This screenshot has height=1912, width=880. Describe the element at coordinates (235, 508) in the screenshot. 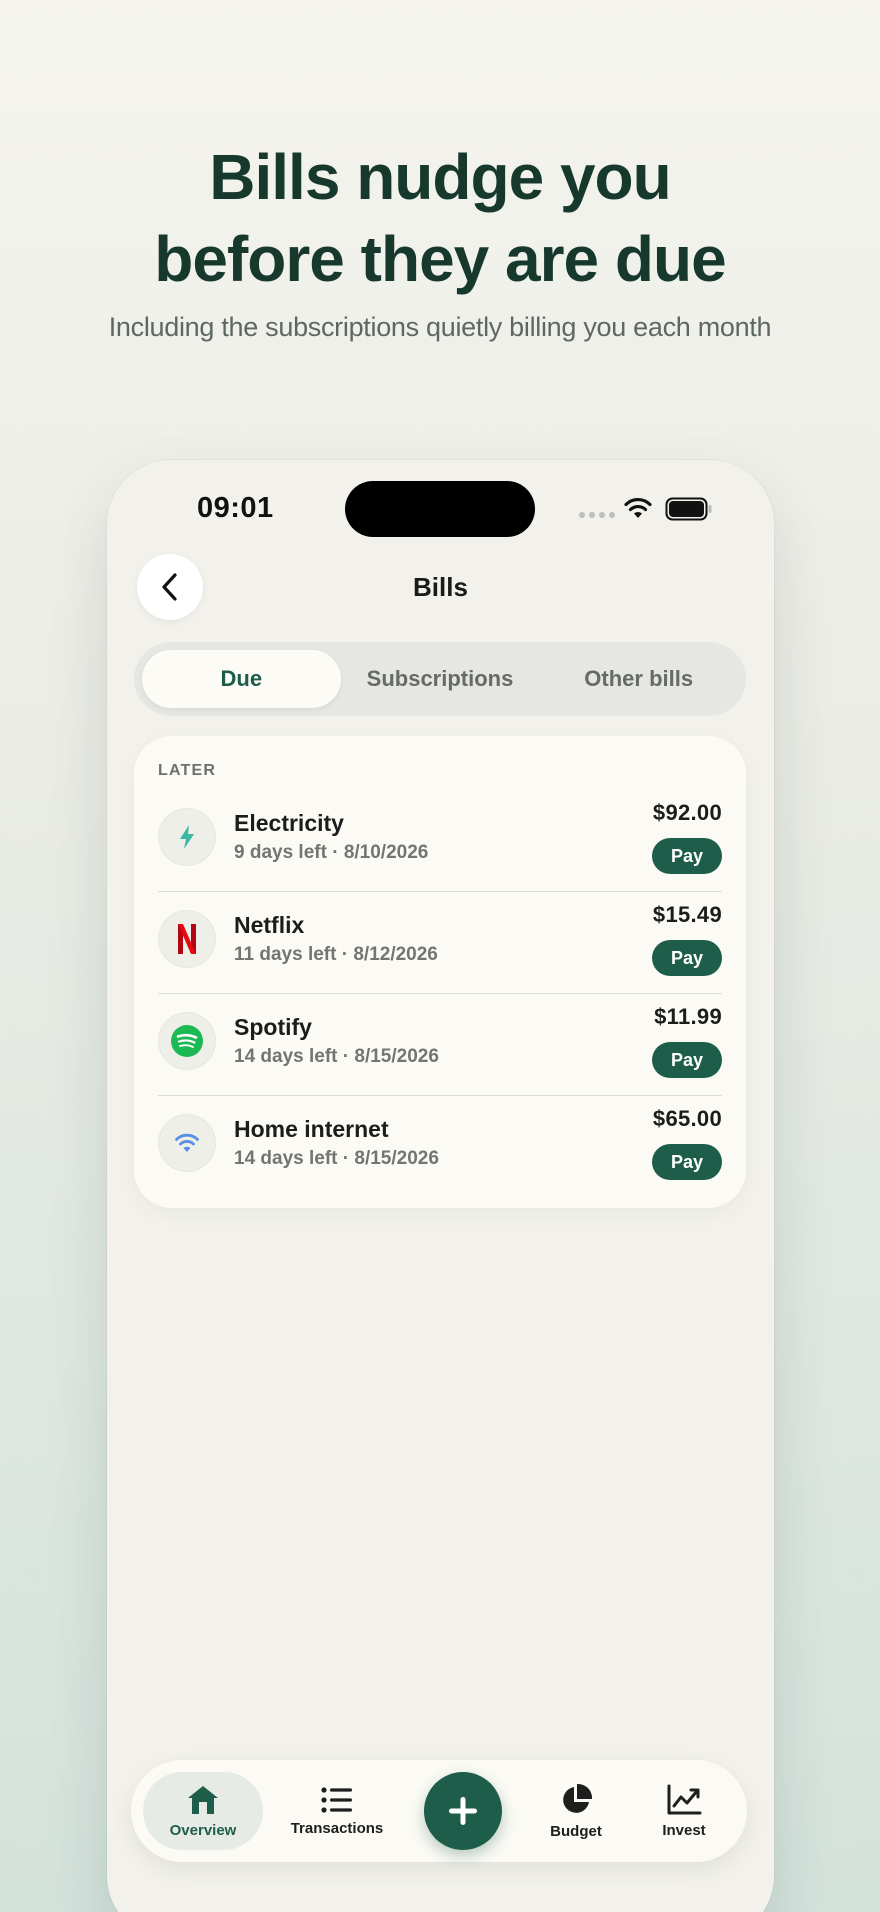

I see `status-time: 09:01` at that location.